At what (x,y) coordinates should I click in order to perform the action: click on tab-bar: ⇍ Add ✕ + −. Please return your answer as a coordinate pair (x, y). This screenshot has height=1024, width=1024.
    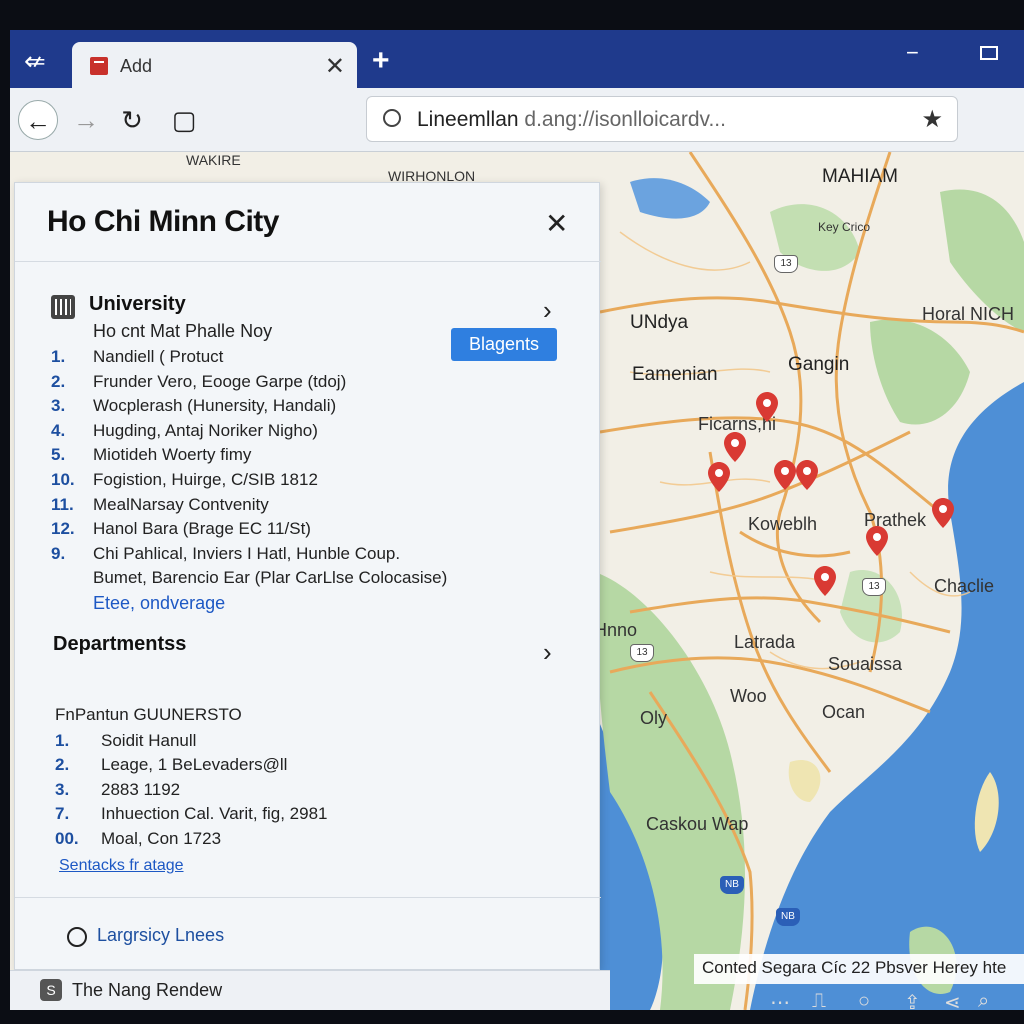
    Looking at the image, I should click on (517, 60).